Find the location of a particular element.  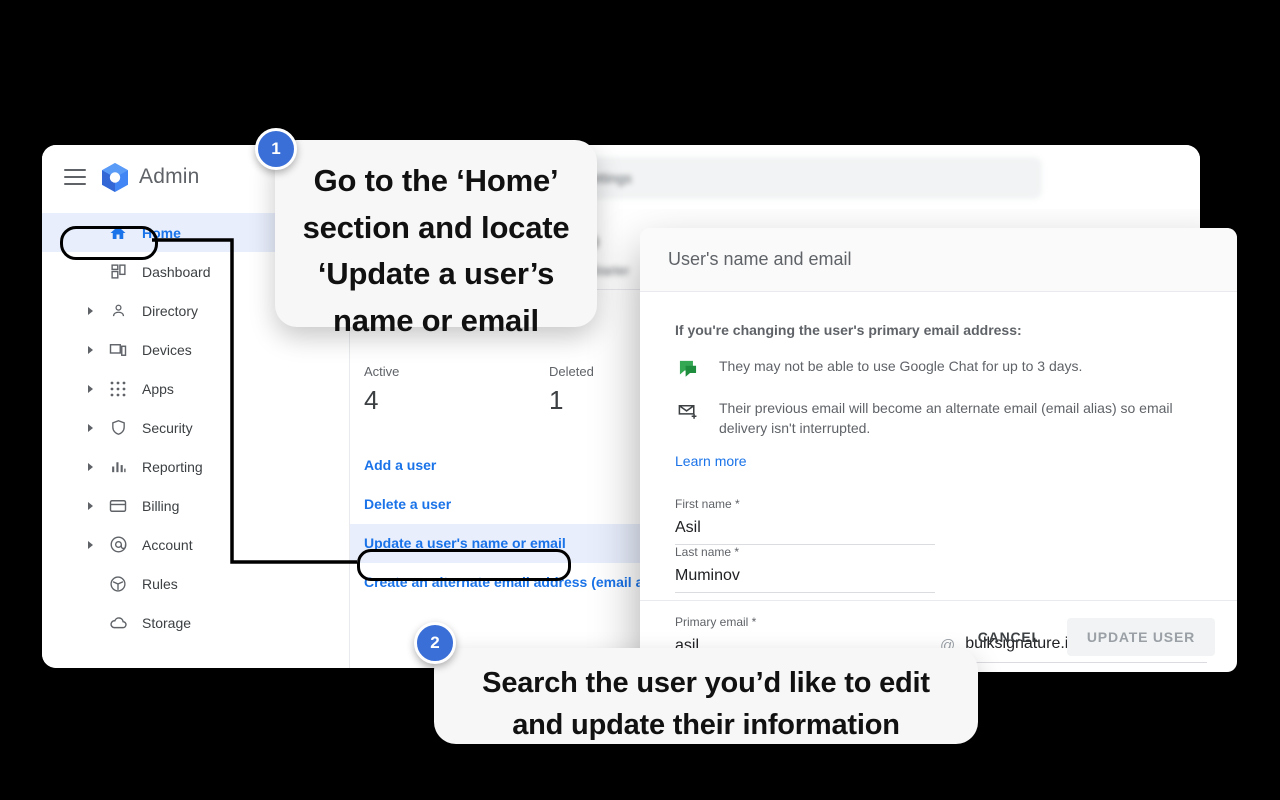

learn-more-link: Learn more is located at coordinates (711, 461).